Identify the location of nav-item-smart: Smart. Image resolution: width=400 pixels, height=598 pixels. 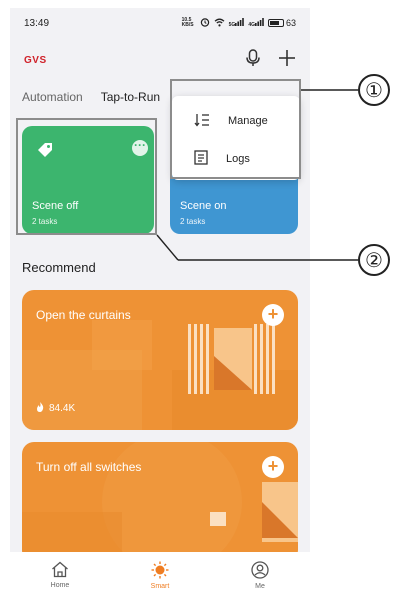
(160, 575).